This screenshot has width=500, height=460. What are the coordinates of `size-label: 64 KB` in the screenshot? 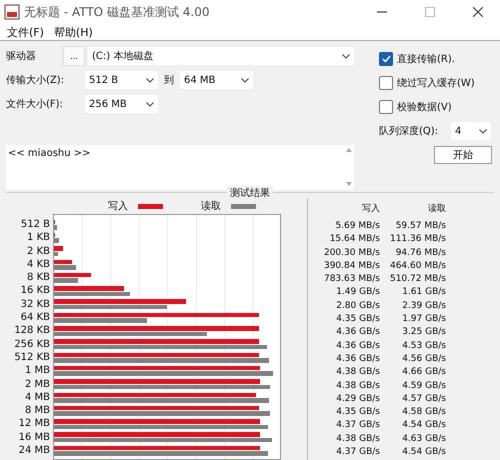 It's located at (35, 317).